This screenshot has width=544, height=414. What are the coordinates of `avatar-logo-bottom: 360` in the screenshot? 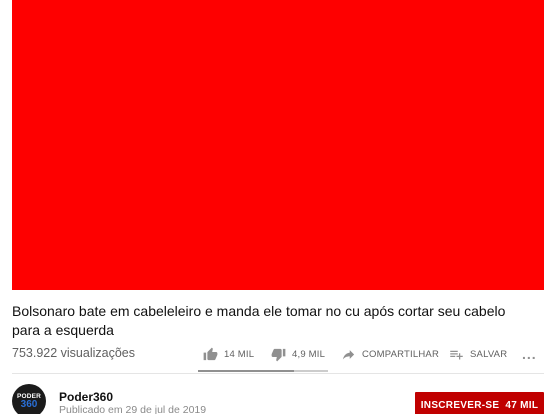 It's located at (29, 404).